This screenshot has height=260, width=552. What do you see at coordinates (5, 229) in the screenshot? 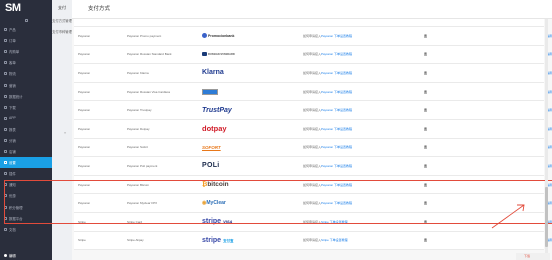
I see `doc-icon` at bounding box center [5, 229].